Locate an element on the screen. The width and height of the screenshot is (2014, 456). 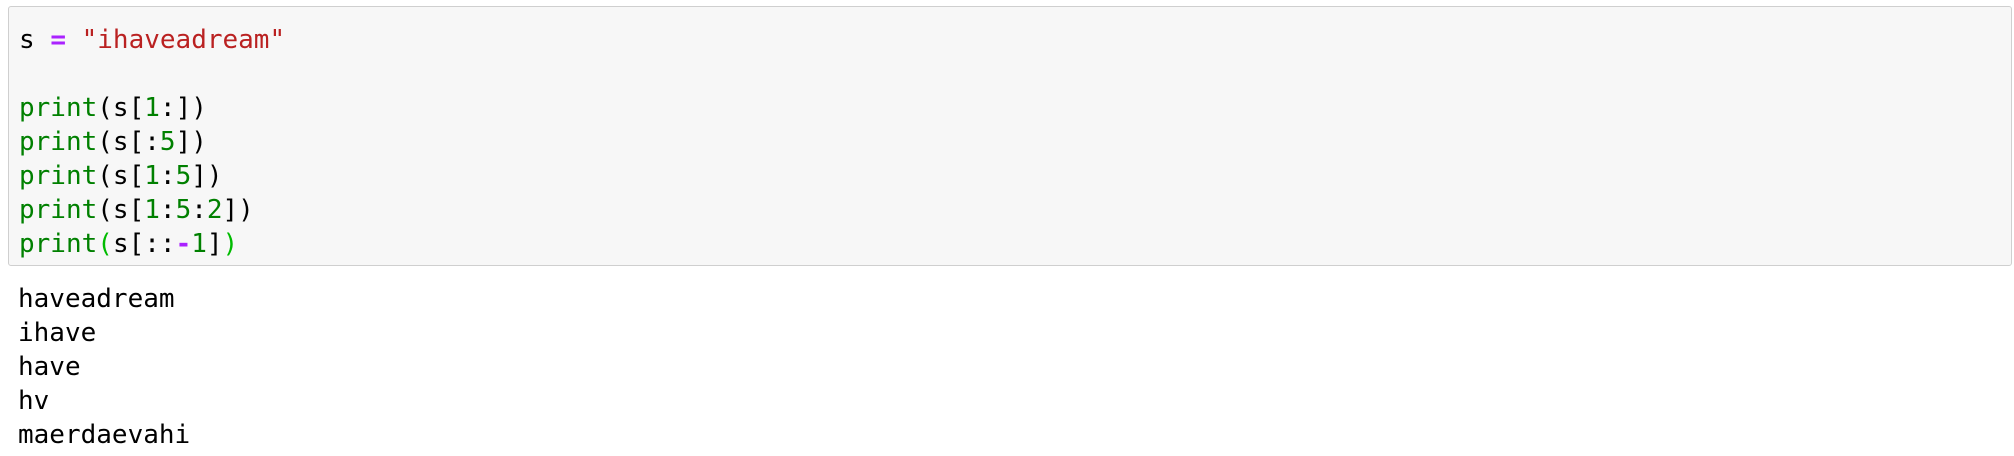
code-token: :: is located at coordinates (160, 244).